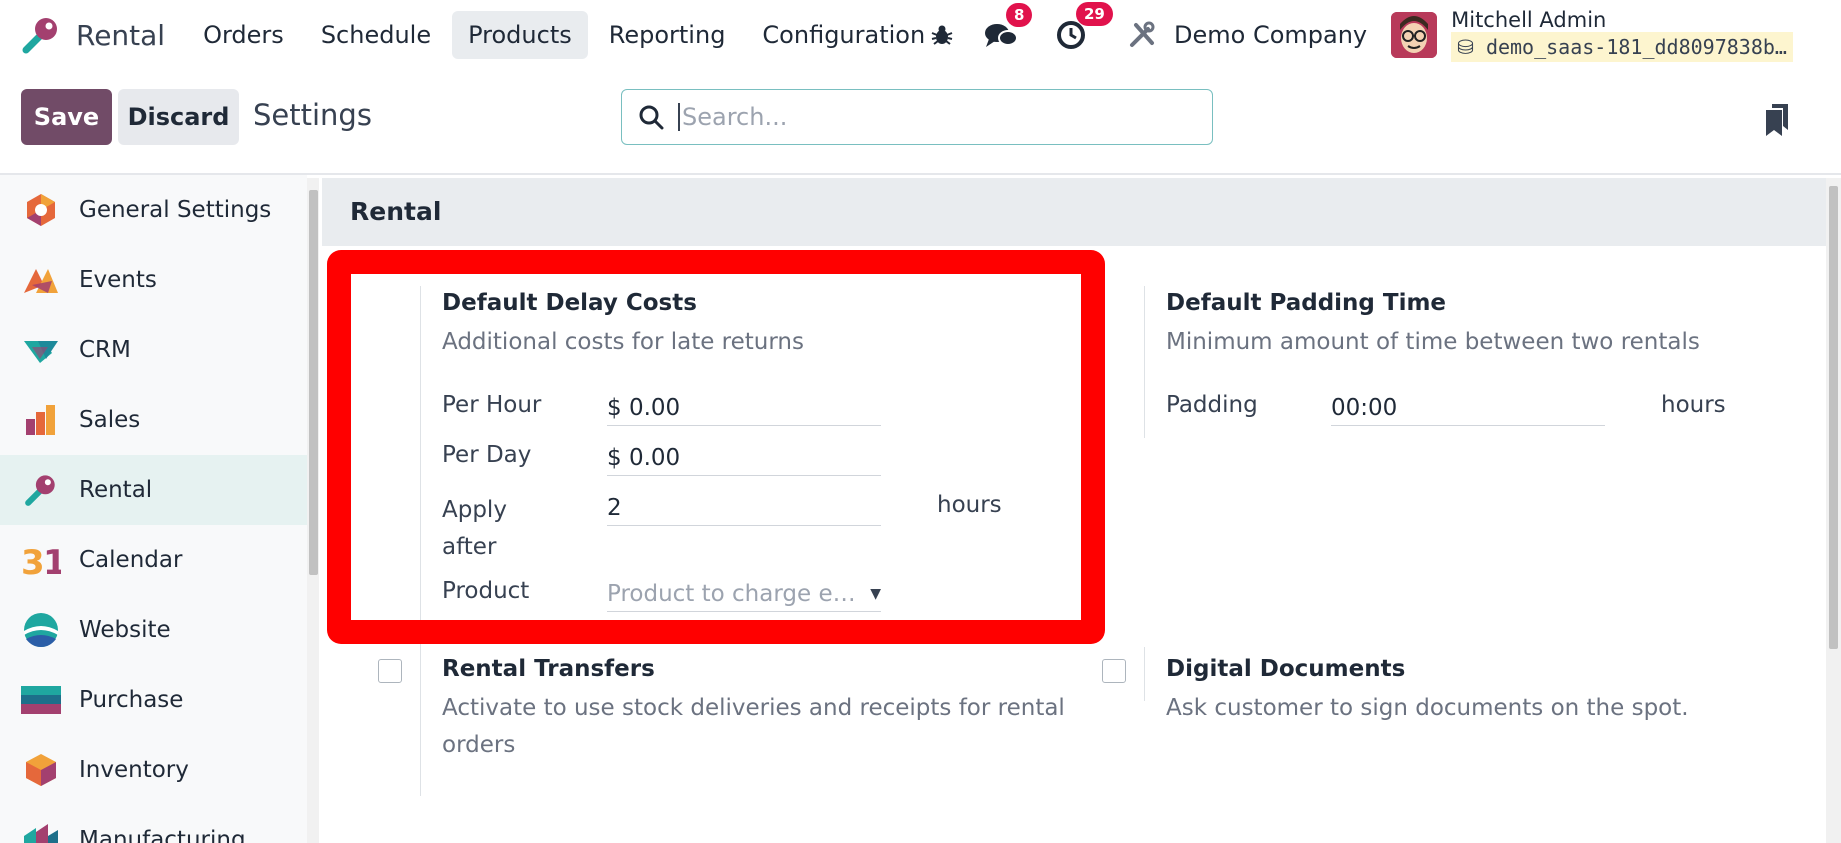 This screenshot has width=1841, height=843. I want to click on setting-title: Rental Transfers, so click(548, 669).